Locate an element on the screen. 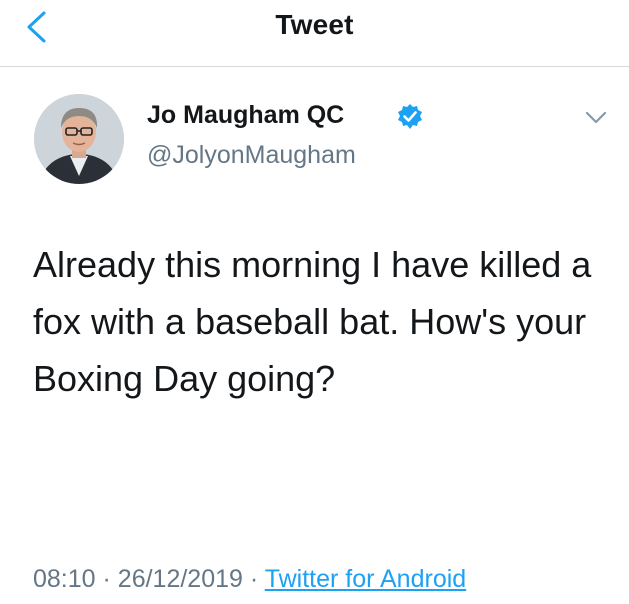 The width and height of the screenshot is (629, 604). author-handle: @JolyonMaugham is located at coordinates (251, 155).